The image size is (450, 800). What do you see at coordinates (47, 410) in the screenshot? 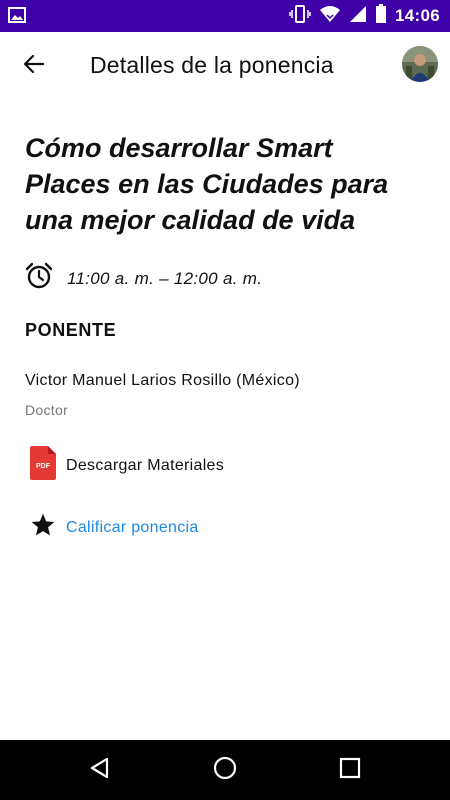
I see `speaker-role: Doctor` at bounding box center [47, 410].